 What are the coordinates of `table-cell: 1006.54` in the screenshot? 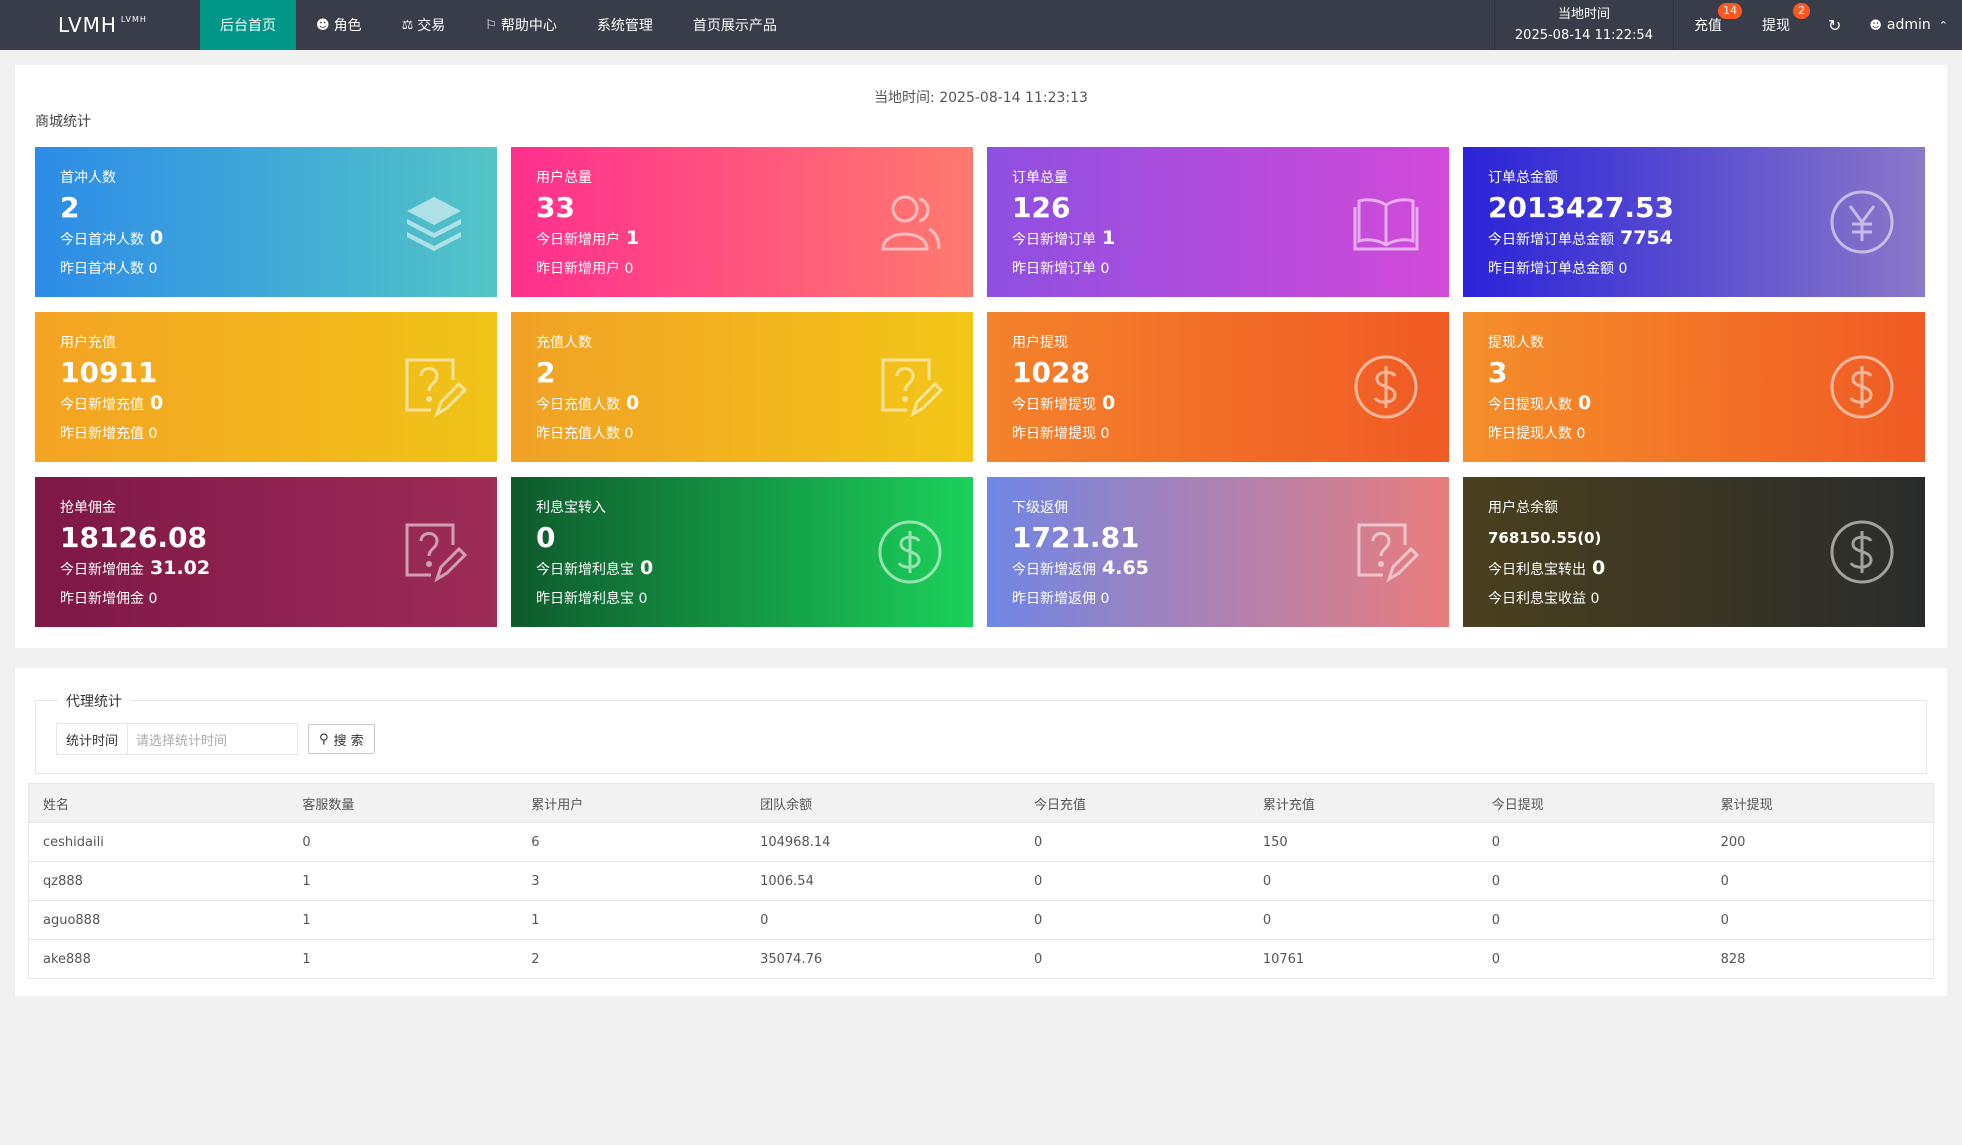 It's located at (883, 881).